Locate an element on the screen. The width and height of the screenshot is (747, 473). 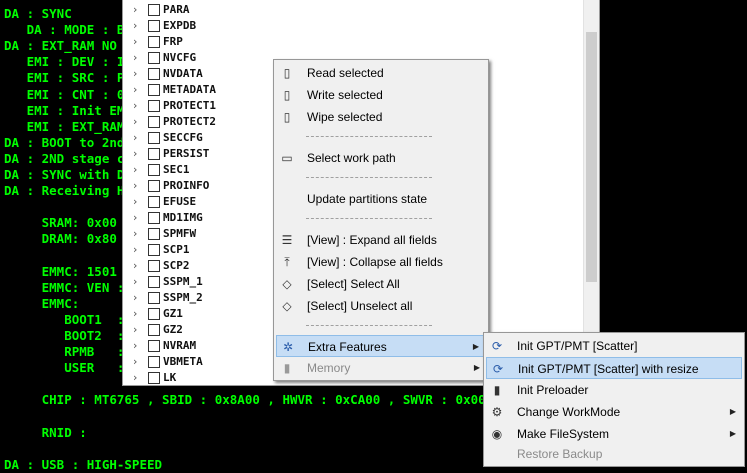
chip-icon: ▮ is located at coordinates (497, 390).